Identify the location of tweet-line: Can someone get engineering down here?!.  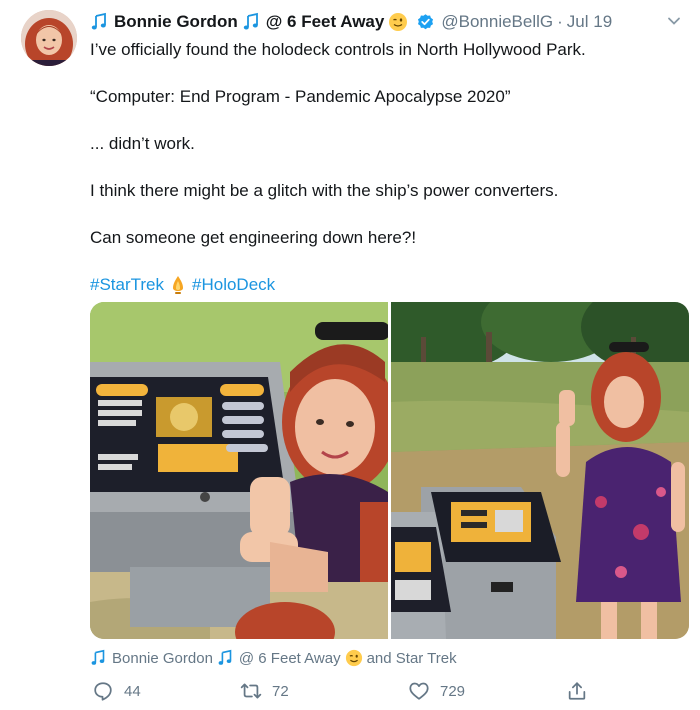
(253, 237).